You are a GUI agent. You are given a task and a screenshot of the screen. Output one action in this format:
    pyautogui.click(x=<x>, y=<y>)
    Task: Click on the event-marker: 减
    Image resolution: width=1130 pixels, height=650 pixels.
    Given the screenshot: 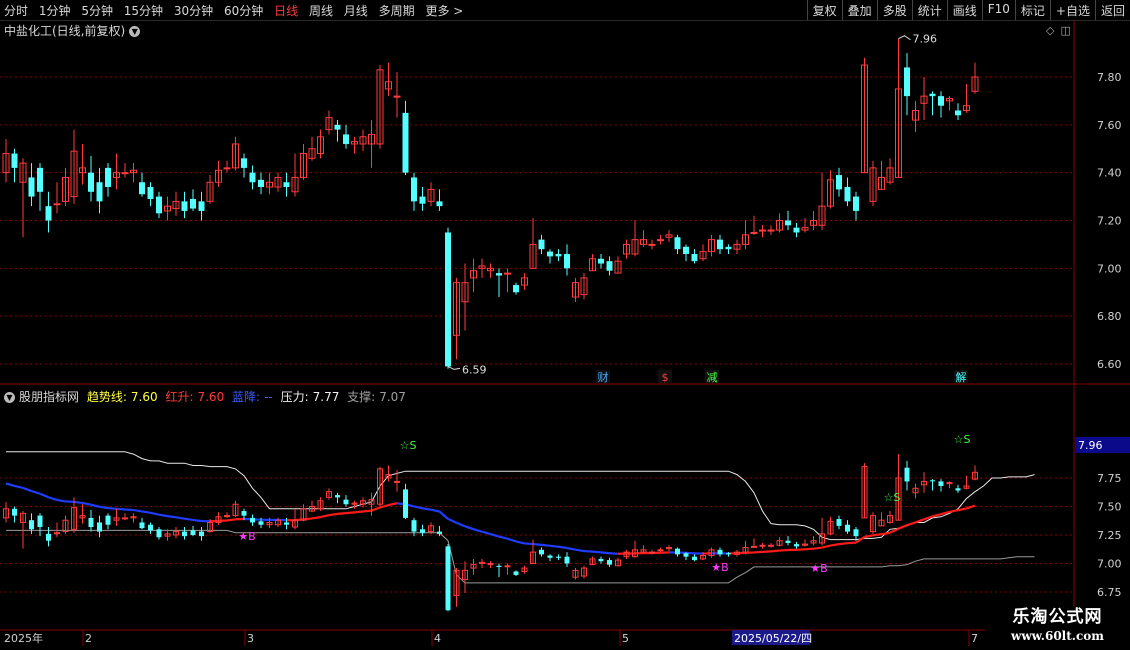 What is the action you would take?
    pyautogui.click(x=712, y=377)
    